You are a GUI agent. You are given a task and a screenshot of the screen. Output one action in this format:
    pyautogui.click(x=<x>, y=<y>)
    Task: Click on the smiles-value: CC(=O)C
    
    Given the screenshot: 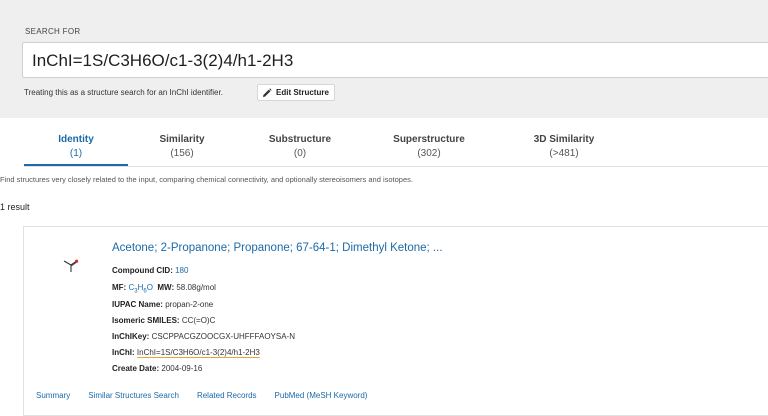 What is the action you would take?
    pyautogui.click(x=198, y=320)
    